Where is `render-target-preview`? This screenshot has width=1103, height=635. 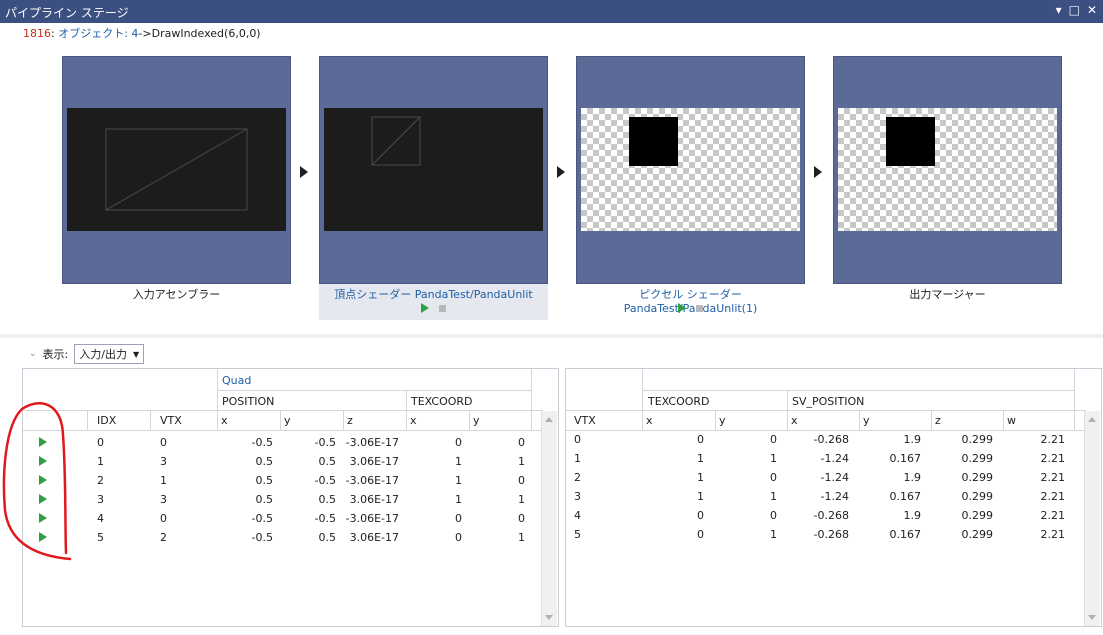
render-target-preview is located at coordinates (947, 169).